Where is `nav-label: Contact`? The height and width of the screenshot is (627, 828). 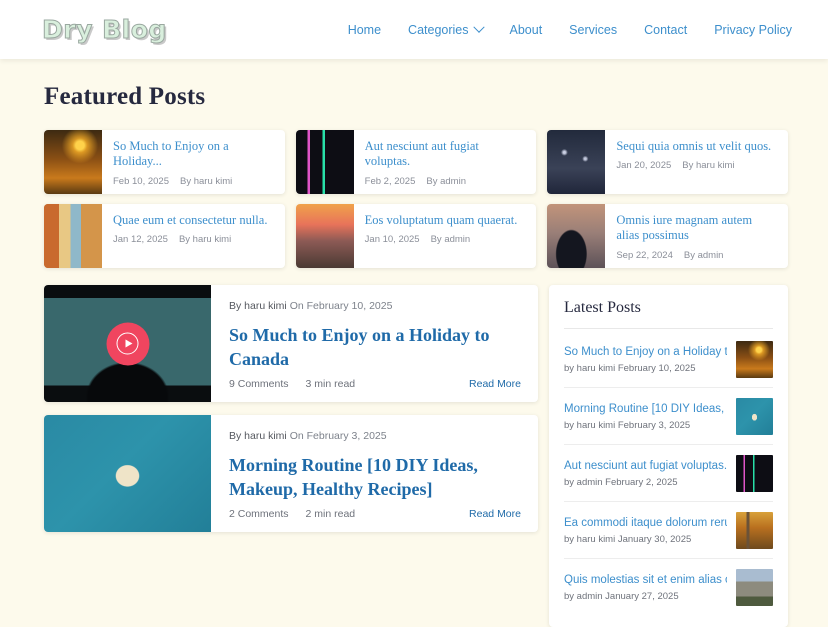
nav-label: Contact is located at coordinates (666, 29).